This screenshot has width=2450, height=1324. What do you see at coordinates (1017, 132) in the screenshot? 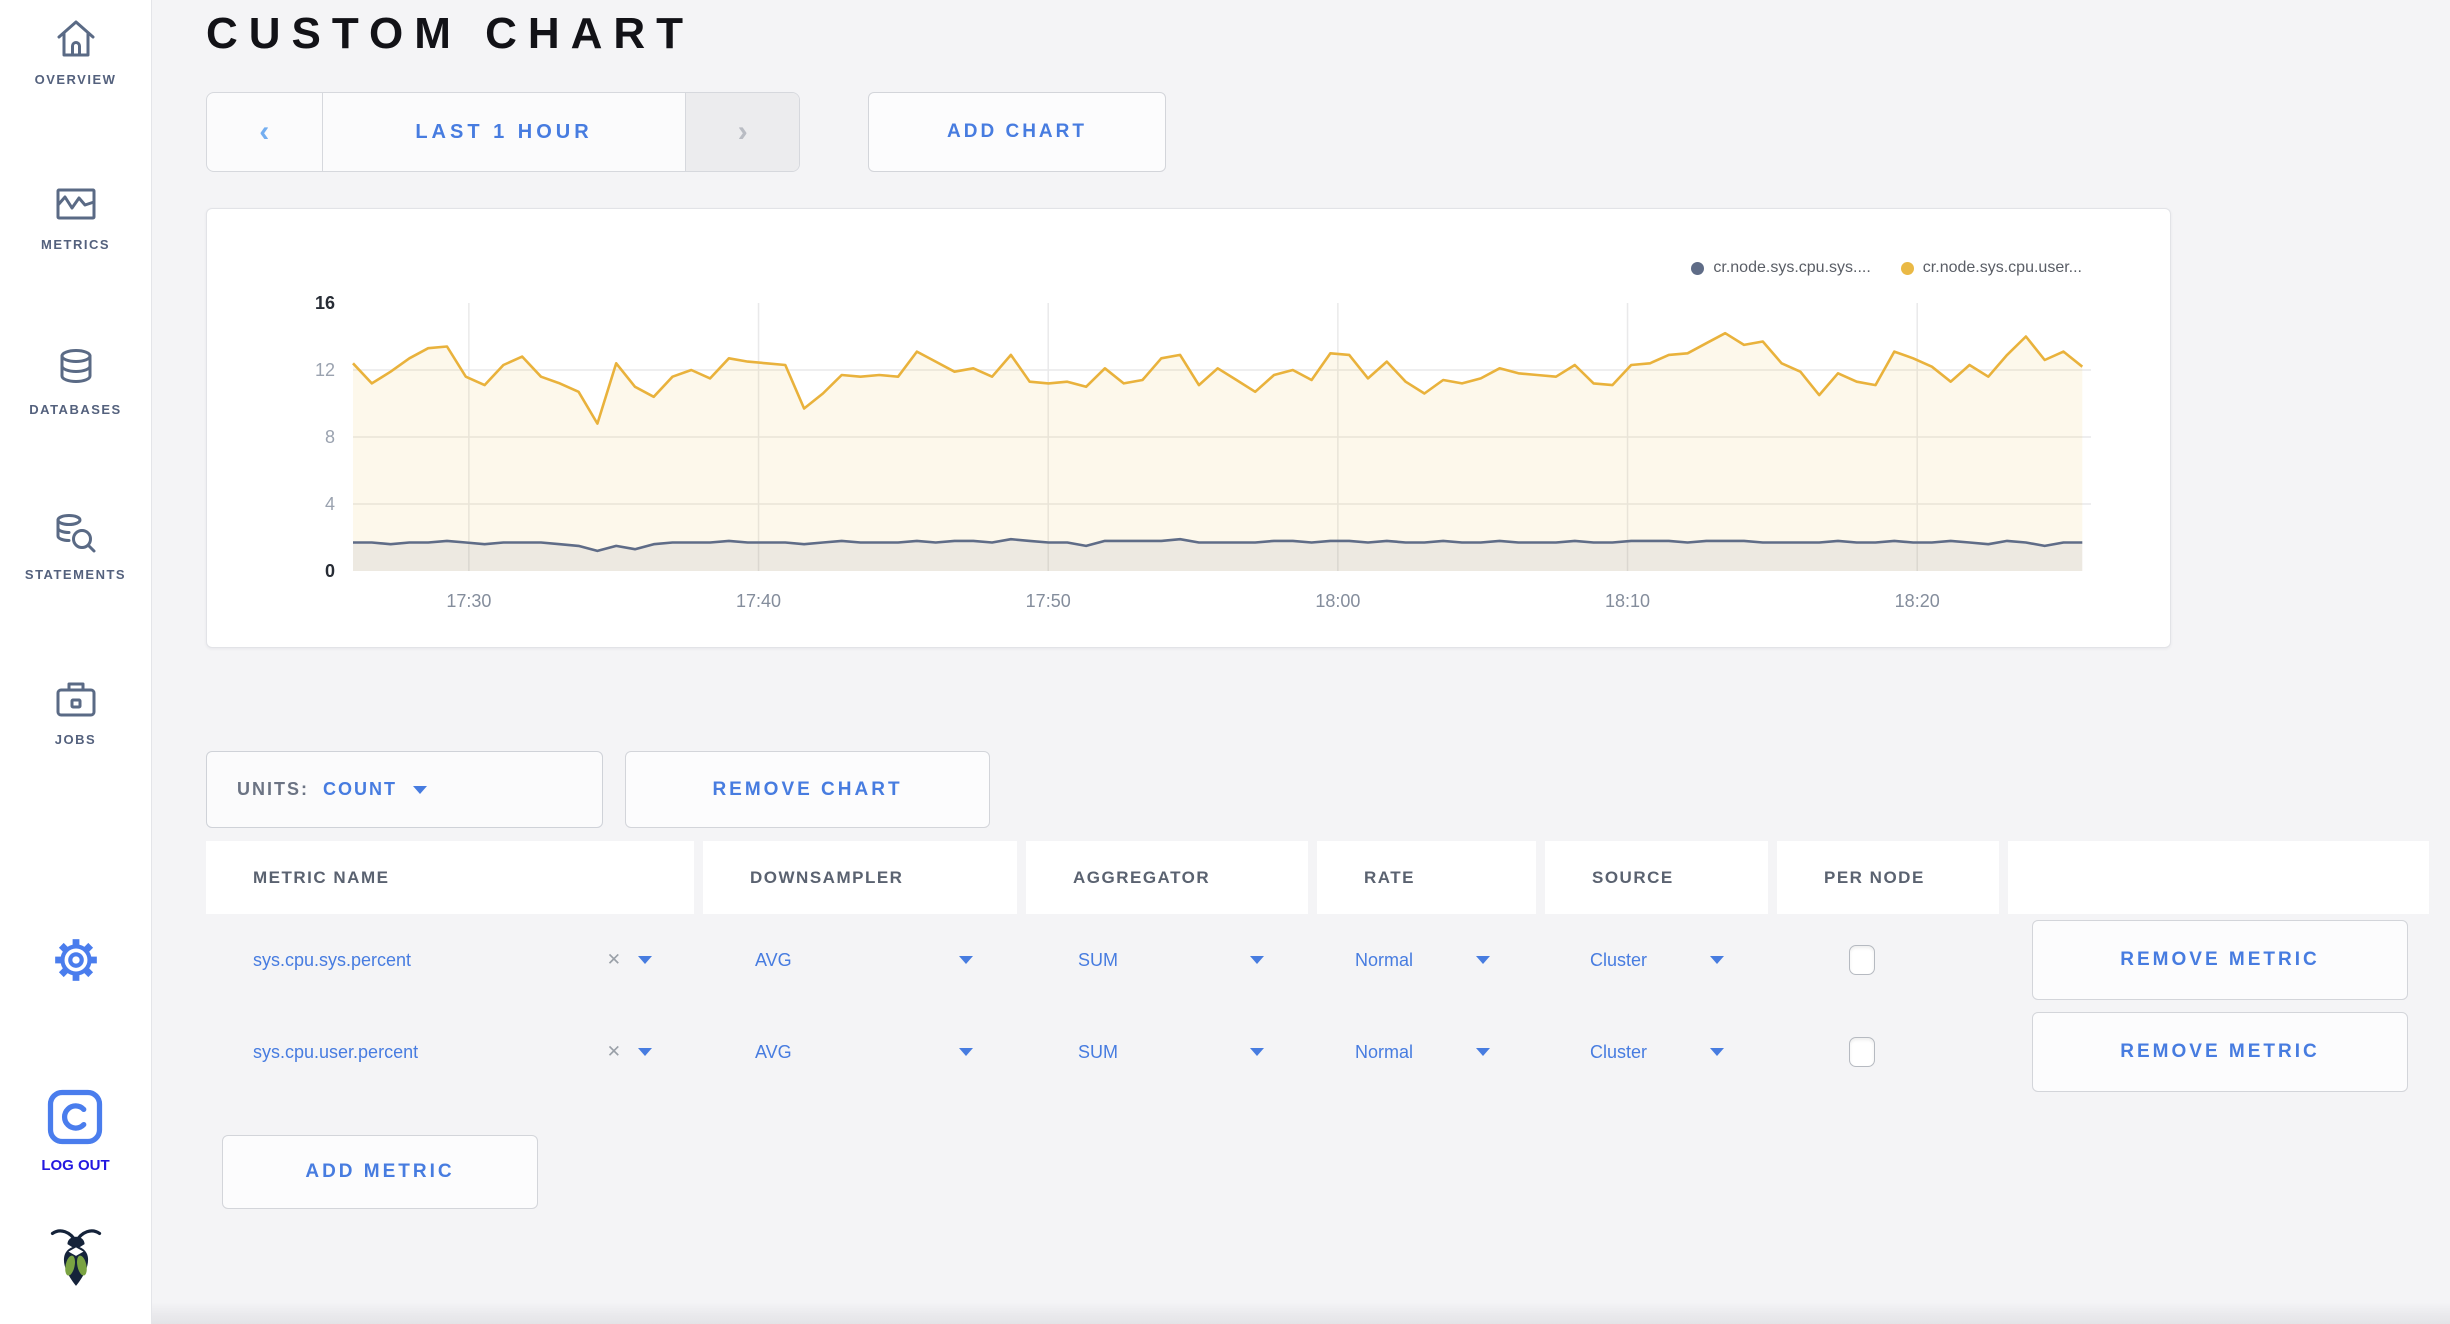
I see `add-chart-button: ADD CHART` at bounding box center [1017, 132].